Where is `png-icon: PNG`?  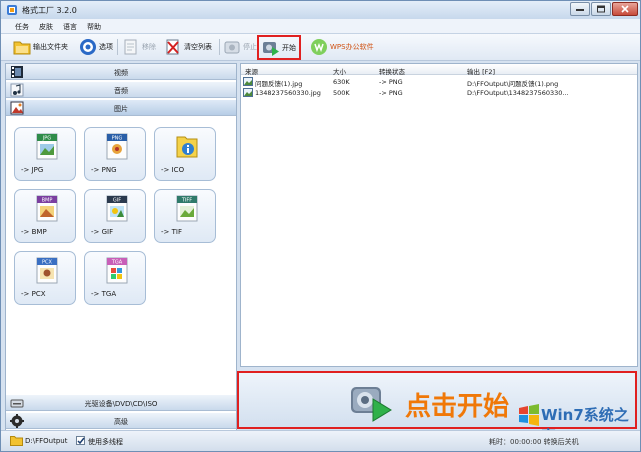 png-icon: PNG is located at coordinates (117, 146).